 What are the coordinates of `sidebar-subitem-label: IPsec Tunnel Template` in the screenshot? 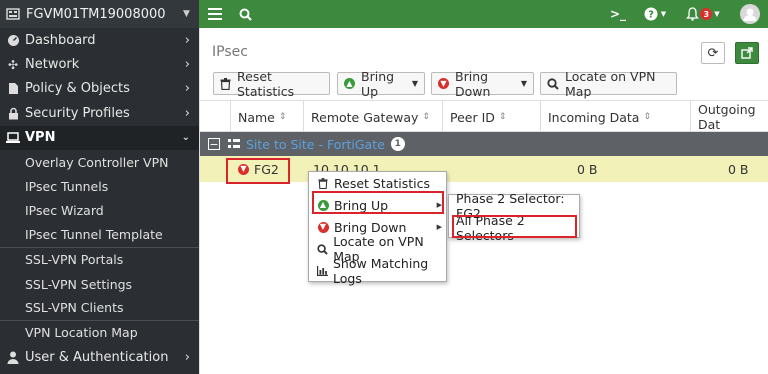 It's located at (94, 235).